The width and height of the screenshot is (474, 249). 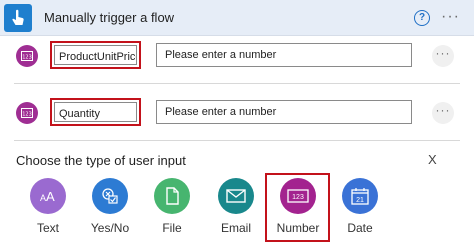 I want to click on input-type-label: Text, so click(x=47, y=228).